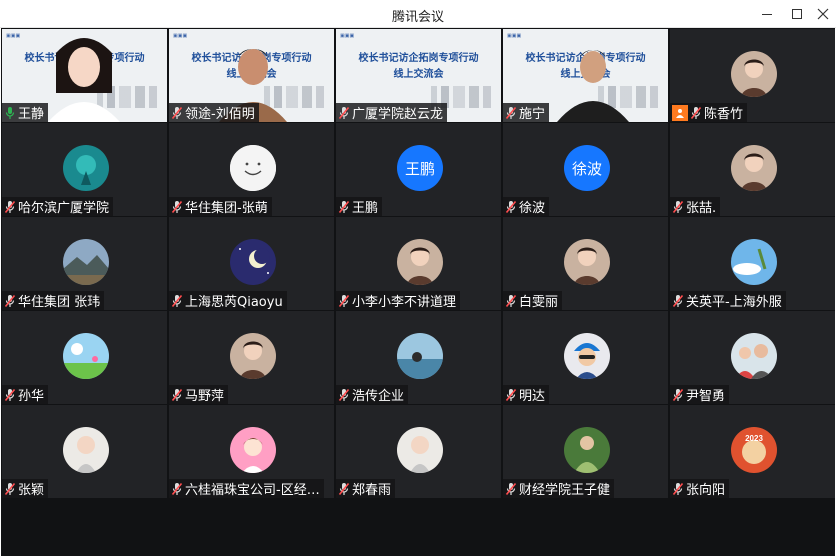 This screenshot has width=836, height=558. I want to click on cartoon-girl-avatar-icon, so click(253, 450).